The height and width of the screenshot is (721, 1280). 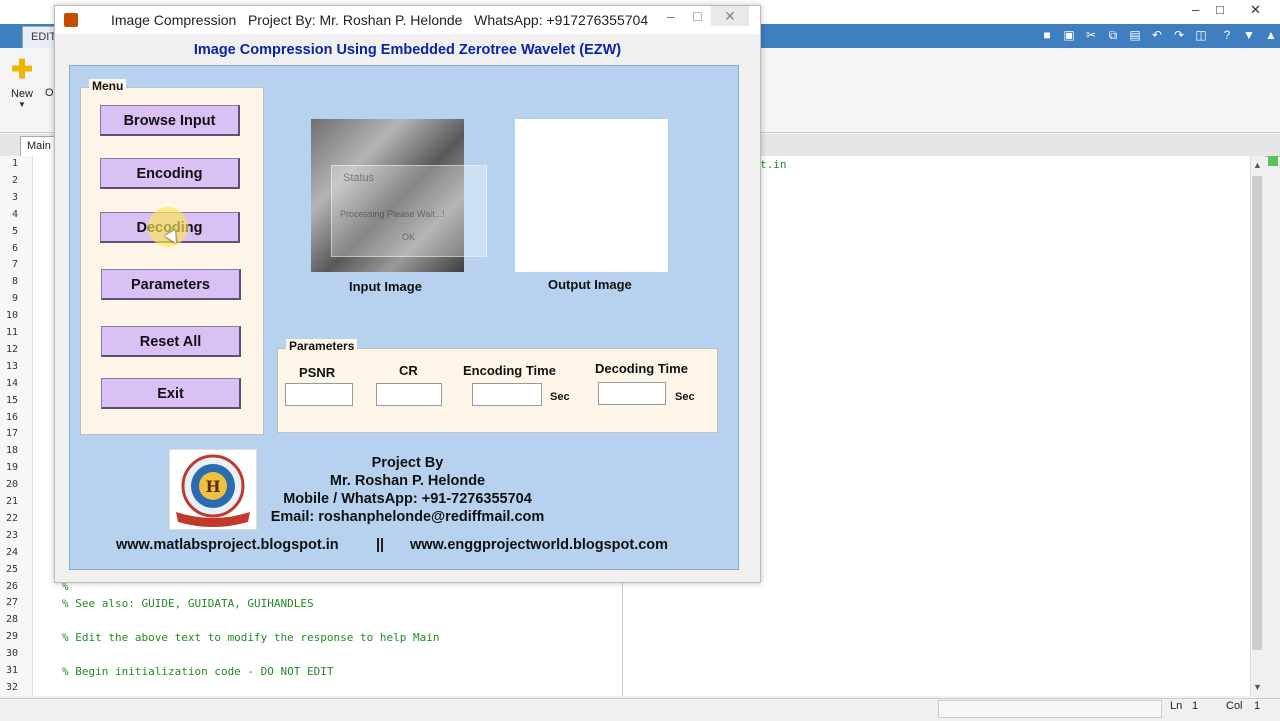 What do you see at coordinates (11, 620) in the screenshot?
I see `line-number: 28` at bounding box center [11, 620].